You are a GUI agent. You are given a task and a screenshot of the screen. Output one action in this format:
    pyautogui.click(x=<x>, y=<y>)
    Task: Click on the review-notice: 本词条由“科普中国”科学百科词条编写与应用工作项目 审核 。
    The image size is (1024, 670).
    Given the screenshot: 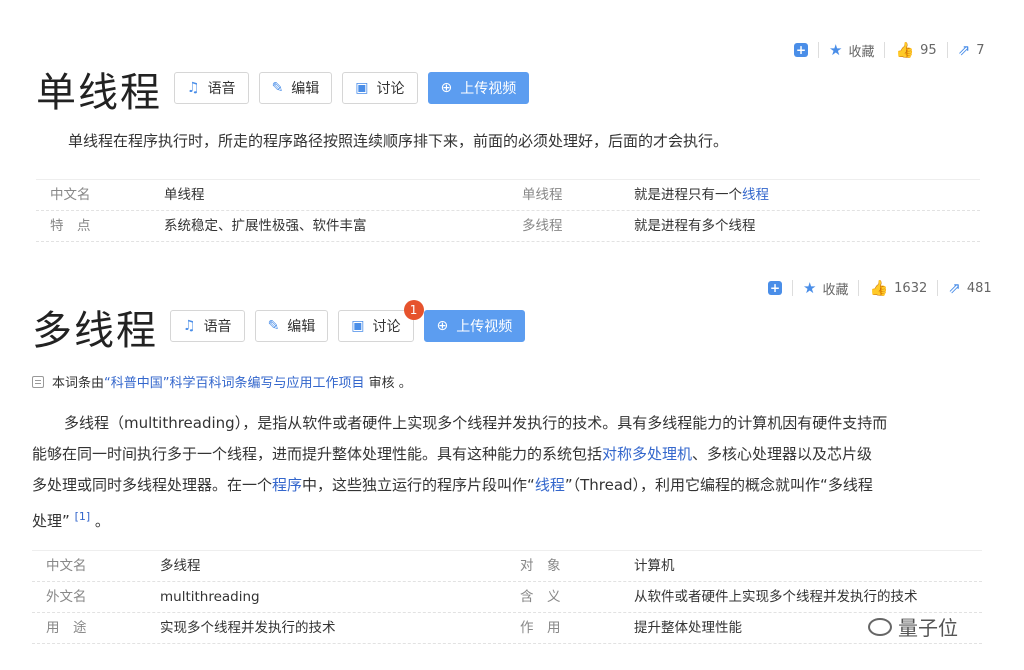 What is the action you would take?
    pyautogui.click(x=222, y=381)
    